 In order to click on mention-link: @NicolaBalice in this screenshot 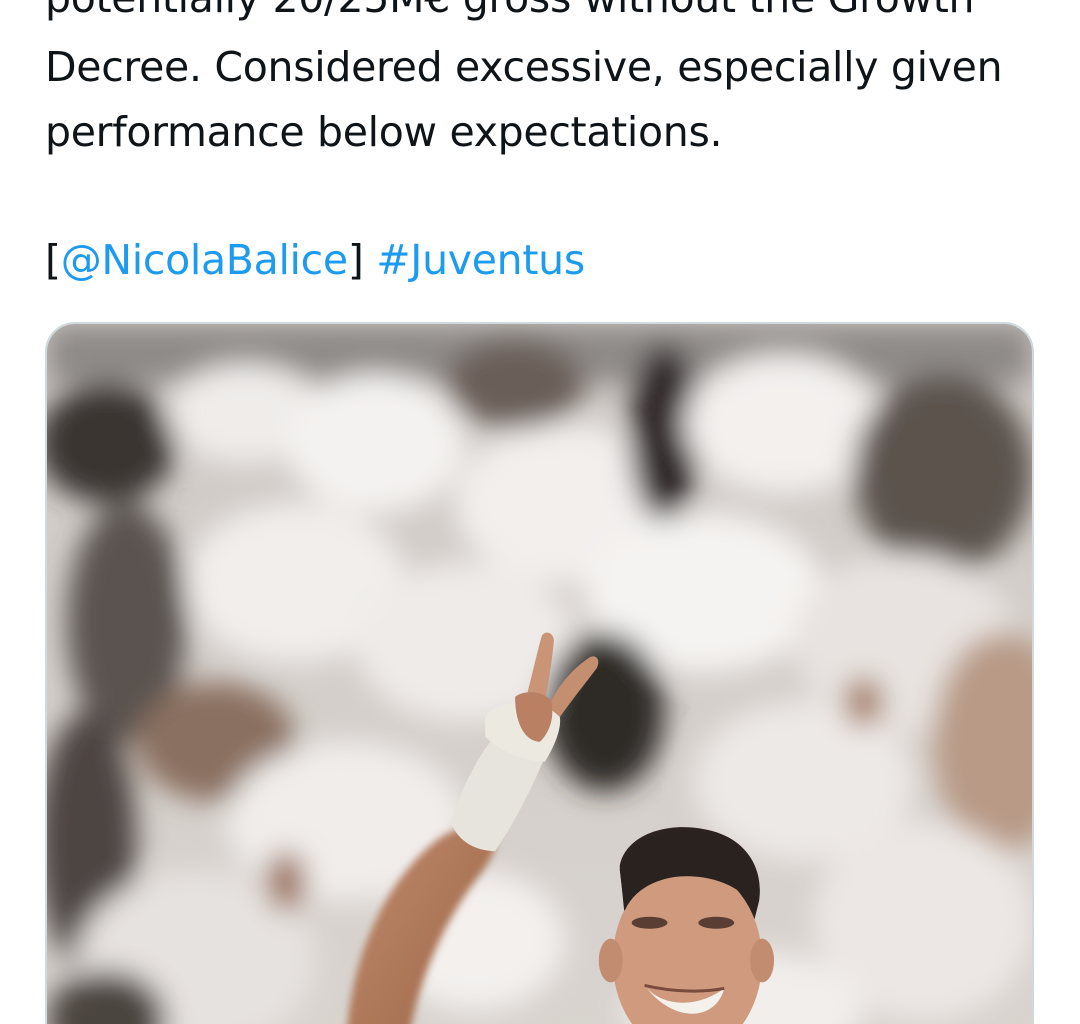, I will do `click(204, 260)`.